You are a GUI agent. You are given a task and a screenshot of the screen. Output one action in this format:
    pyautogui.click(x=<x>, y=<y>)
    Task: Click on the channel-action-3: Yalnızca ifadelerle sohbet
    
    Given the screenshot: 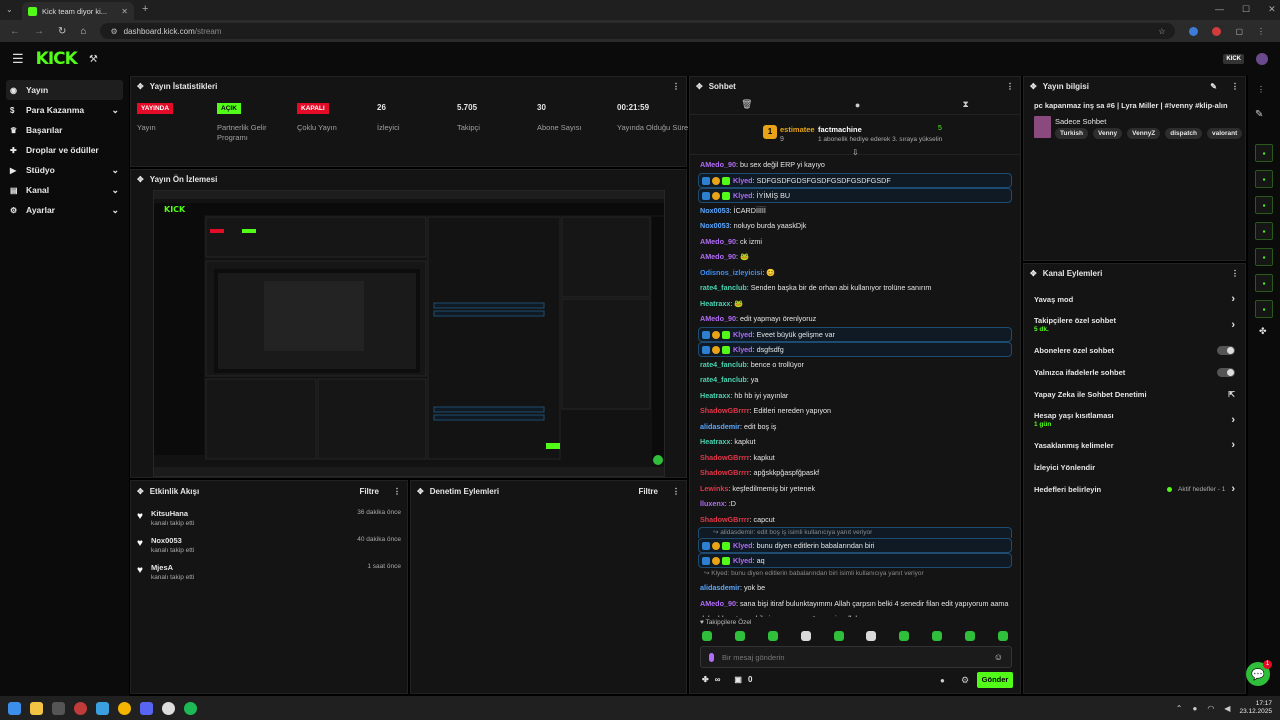 What is the action you would take?
    pyautogui.click(x=1134, y=372)
    